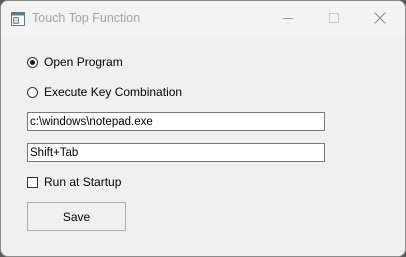  What do you see at coordinates (176, 121) in the screenshot?
I see `program-path-input` at bounding box center [176, 121].